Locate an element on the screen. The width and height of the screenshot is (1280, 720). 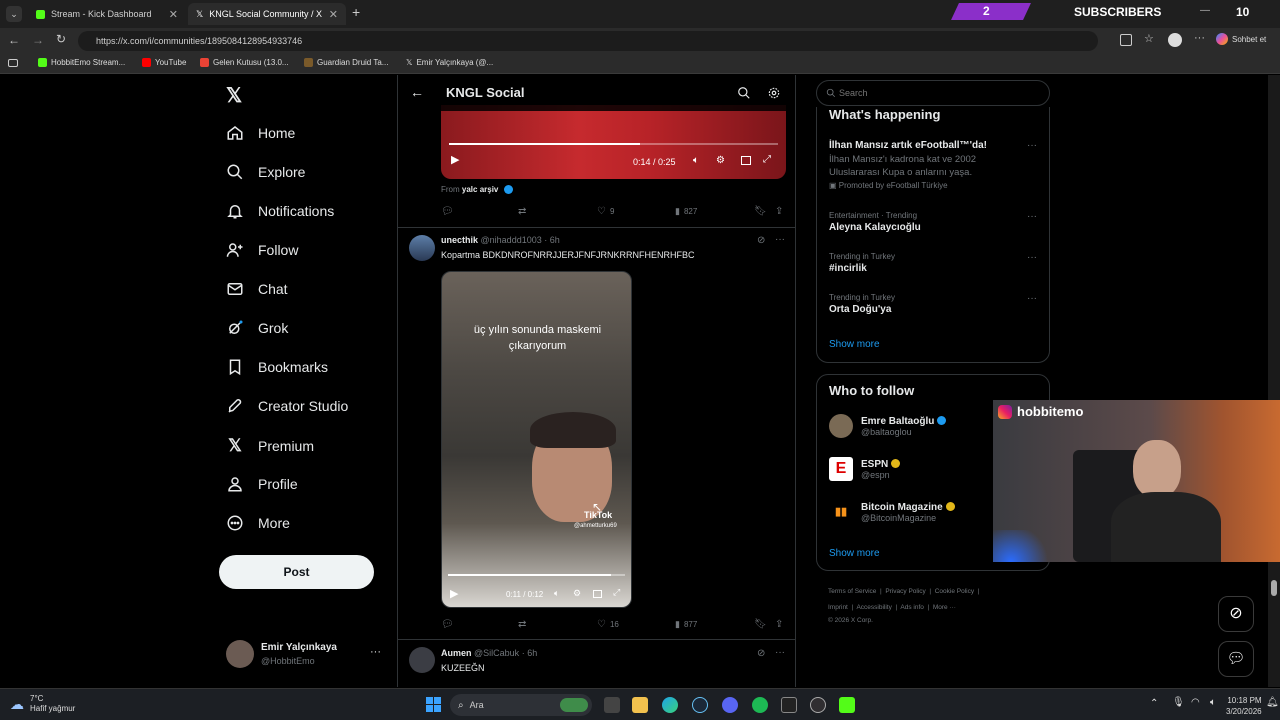
tab-menu-chevron-icon: ⌄ is located at coordinates (14, 14).